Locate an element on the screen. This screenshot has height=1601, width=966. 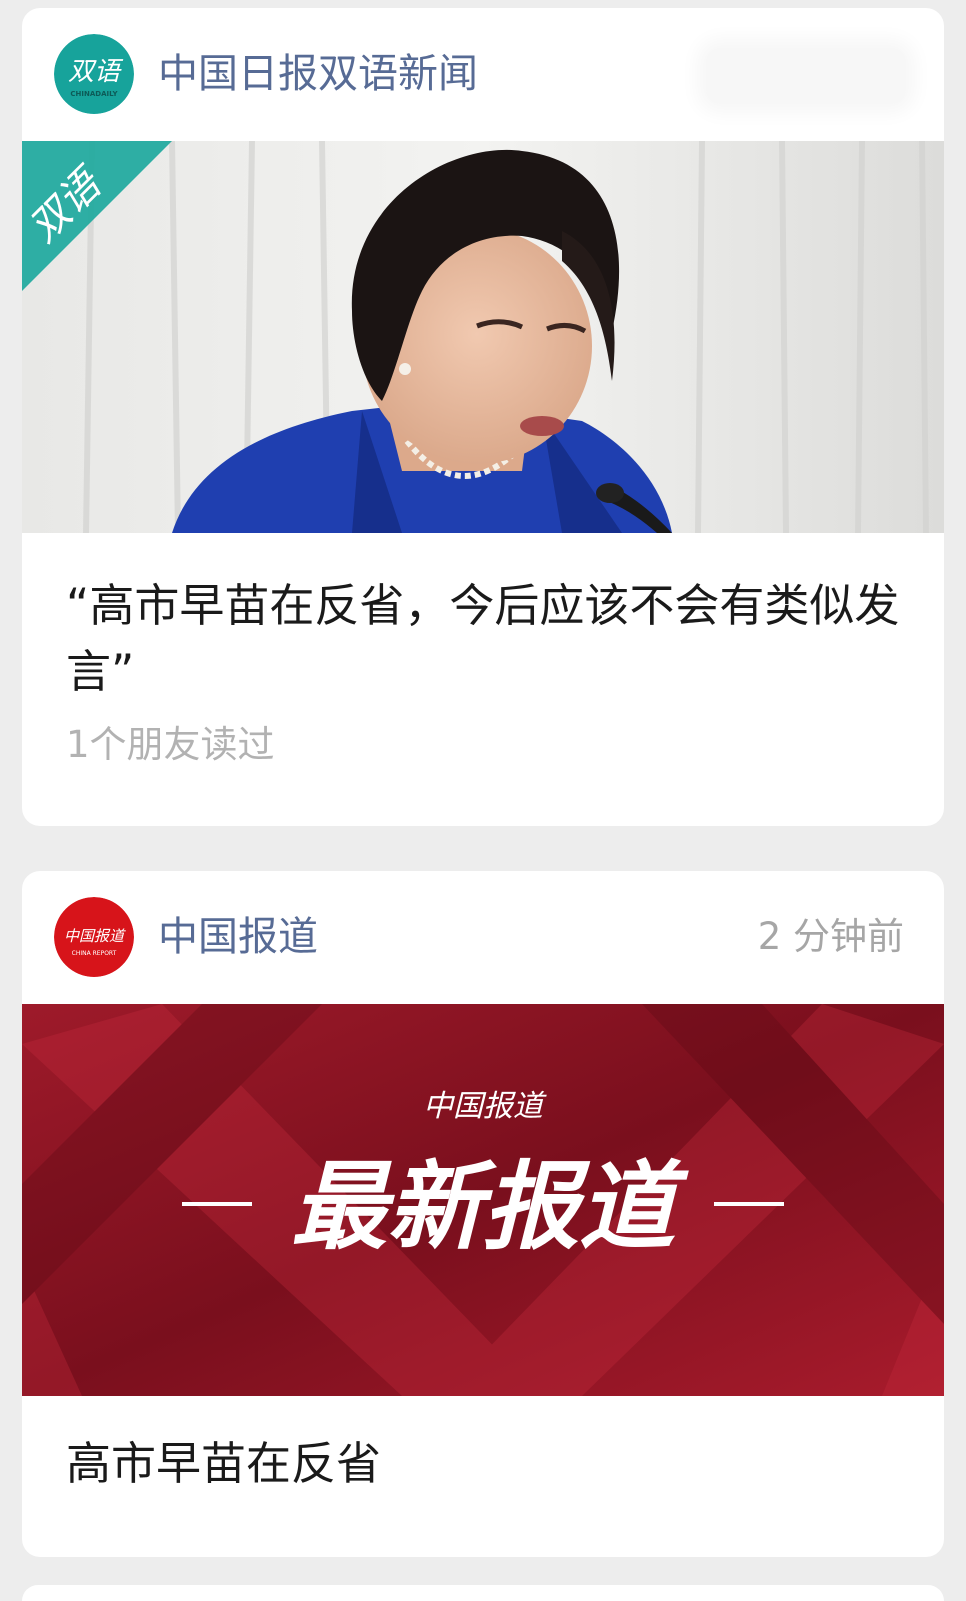
chinadaily-logo-icon: 双语 CHINADAILY is located at coordinates (94, 74).